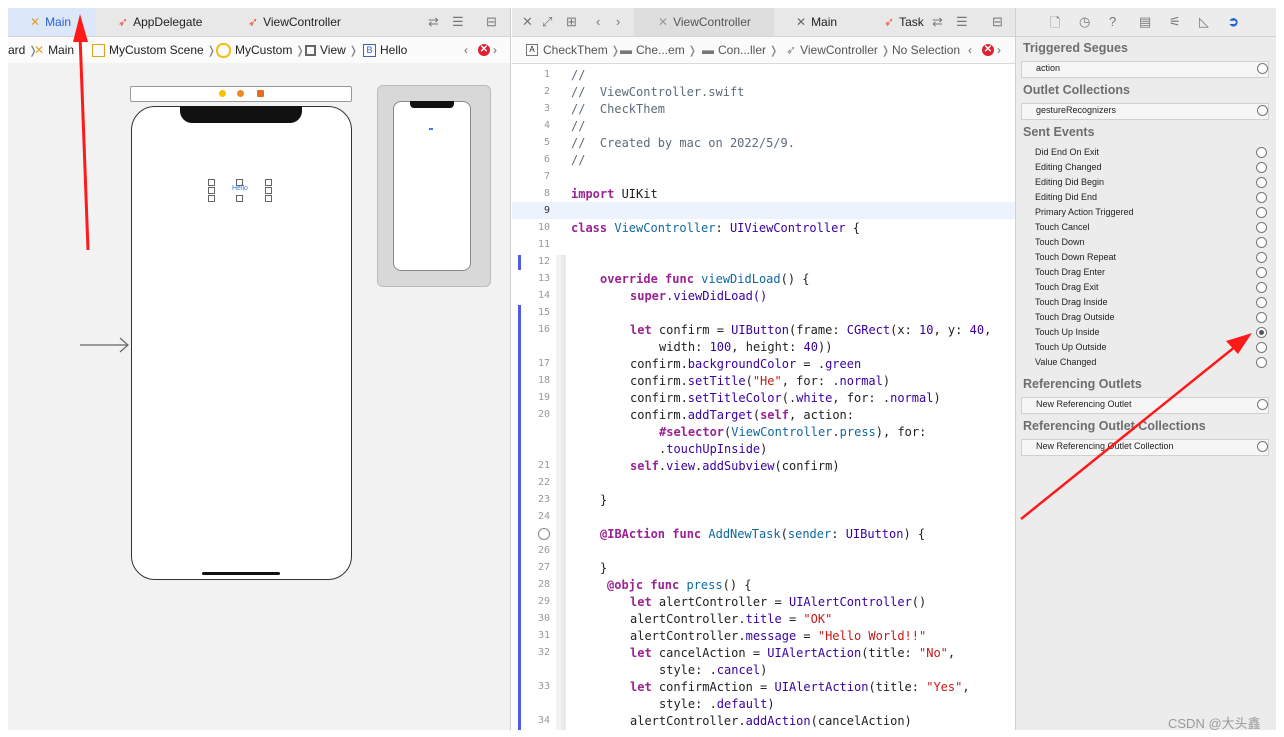  Describe the element at coordinates (155, 50) in the screenshot. I see `breadcrumb-item-scene: MyCustom Scene ❭` at that location.